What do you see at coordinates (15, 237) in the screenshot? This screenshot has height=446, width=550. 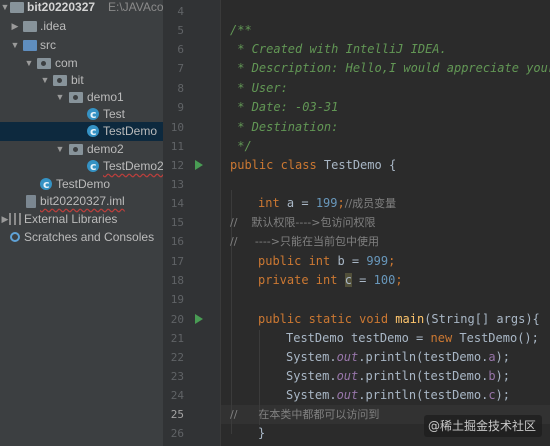 I see `scratches-icon` at bounding box center [15, 237].